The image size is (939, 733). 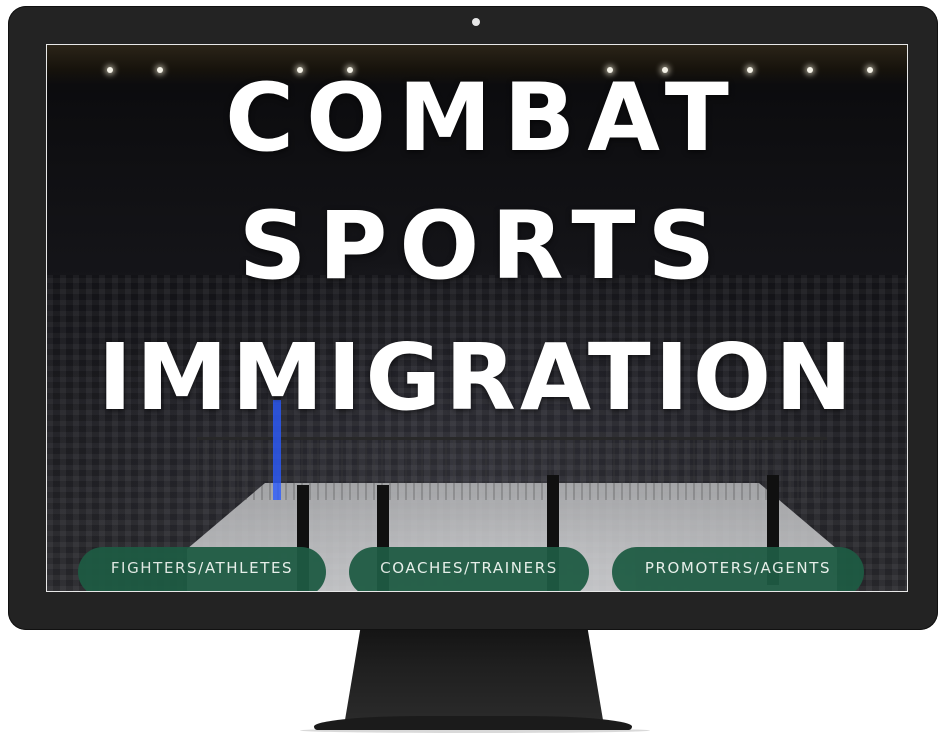 What do you see at coordinates (474, 674) in the screenshot?
I see `monitor-stand` at bounding box center [474, 674].